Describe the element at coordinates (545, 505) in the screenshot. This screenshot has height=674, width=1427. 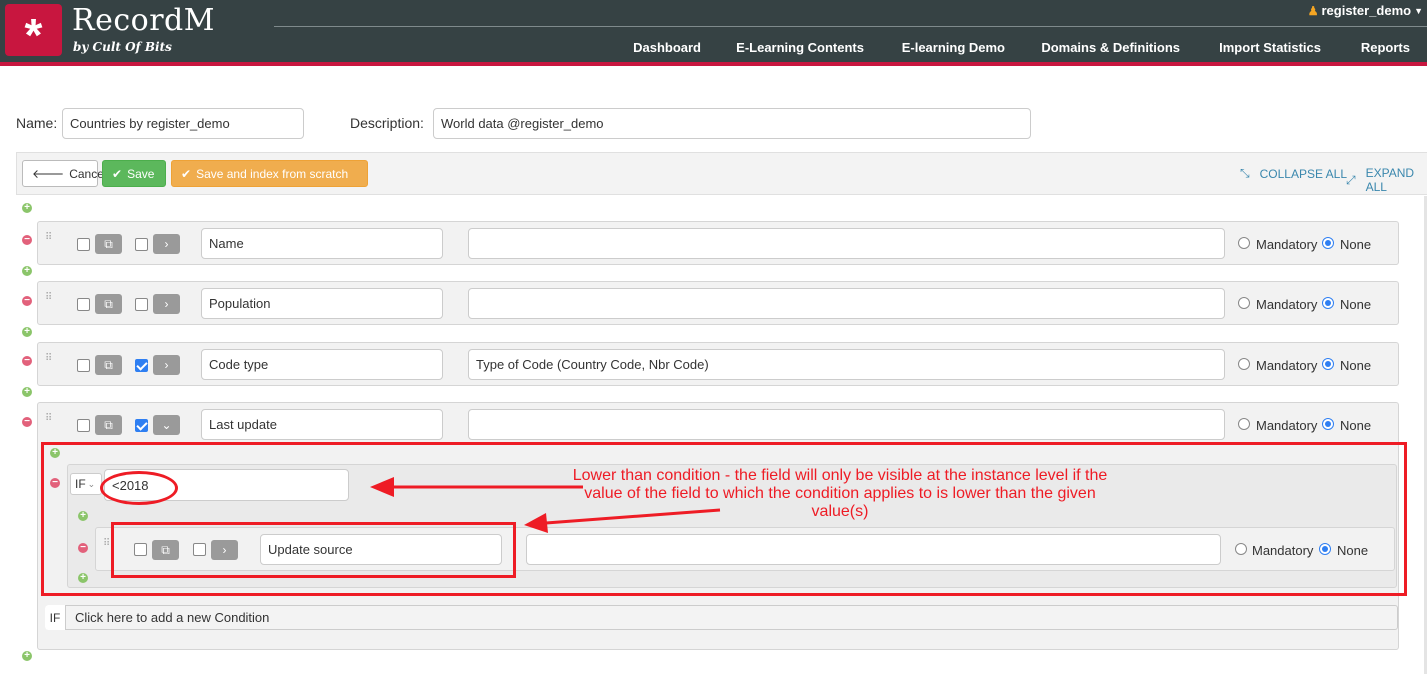
I see `annotation-arrows` at that location.